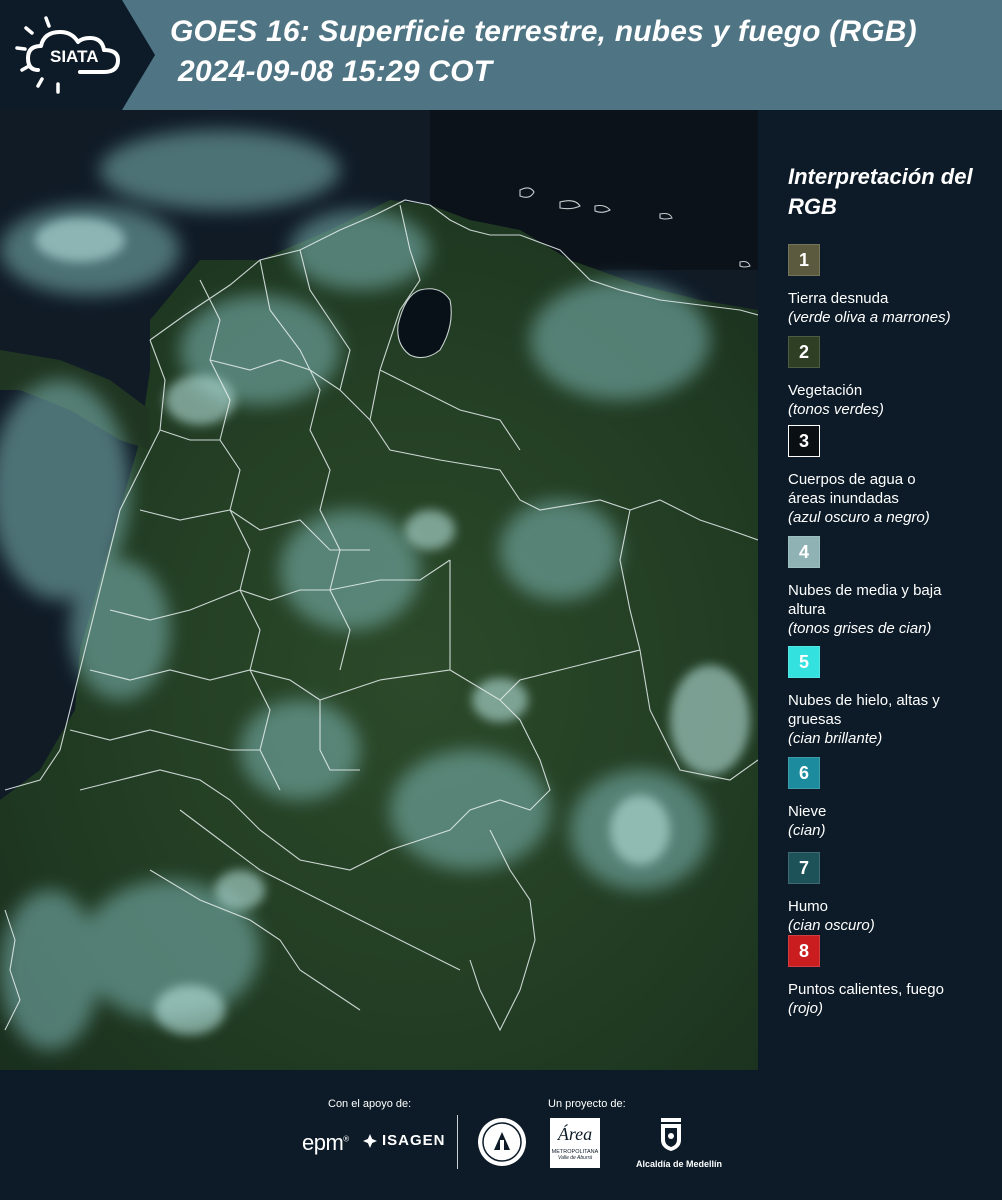 This screenshot has width=1002, height=1200. Describe the element at coordinates (893, 285) in the screenshot. I see `legend-item-1: 1 Tierra desnuda (verde oliva a marrones)` at that location.